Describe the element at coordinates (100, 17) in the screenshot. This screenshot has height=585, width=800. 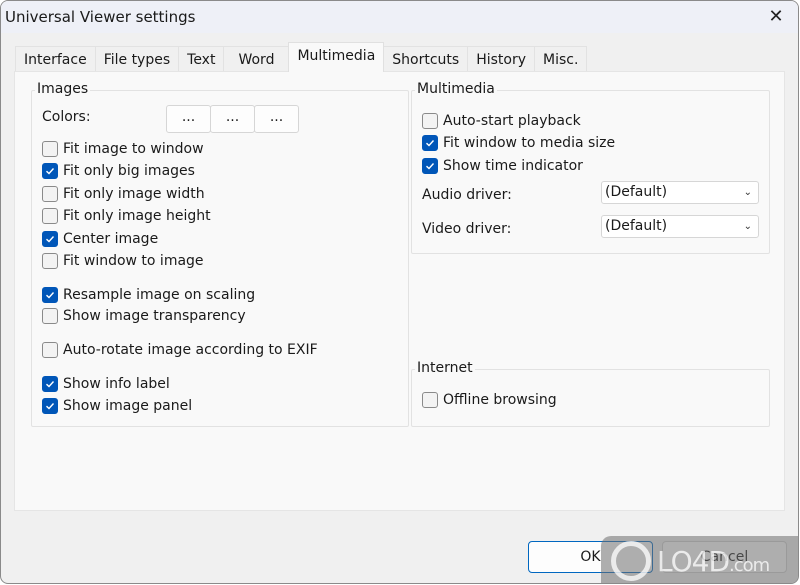
I see `window-title: Universal Viewer settings` at that location.